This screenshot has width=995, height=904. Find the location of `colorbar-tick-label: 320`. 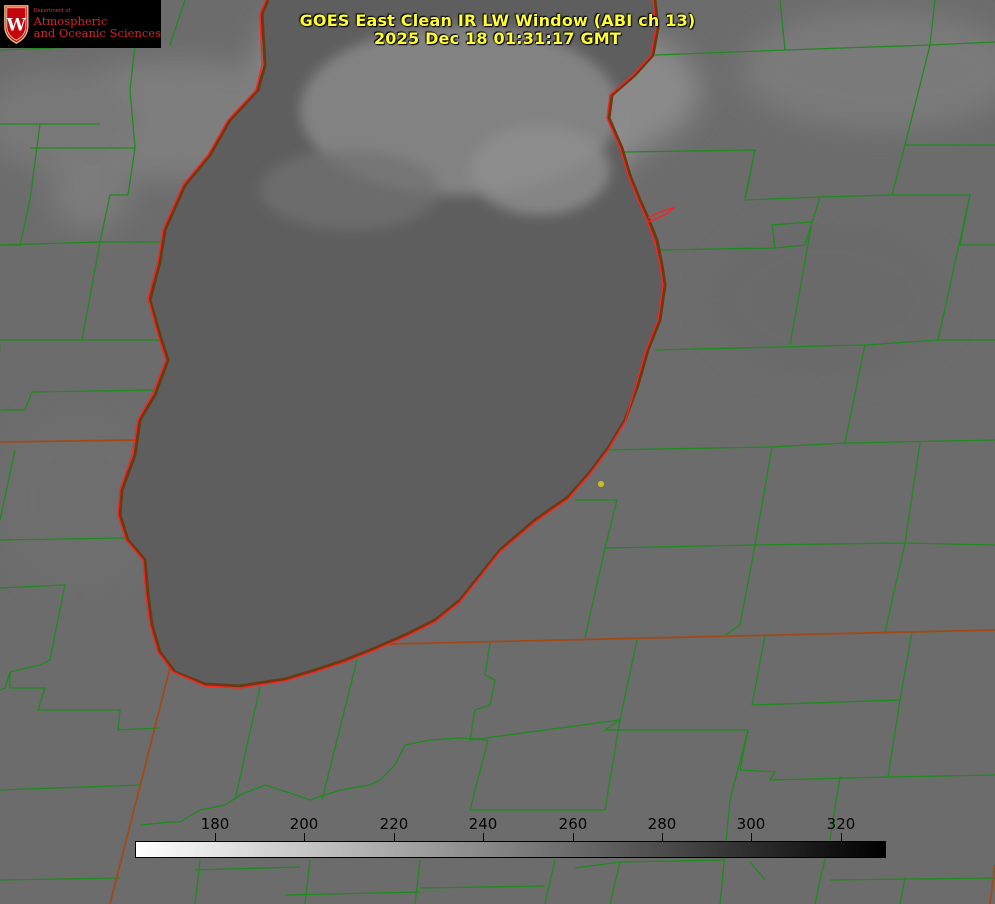

colorbar-tick-label: 320 is located at coordinates (841, 824).